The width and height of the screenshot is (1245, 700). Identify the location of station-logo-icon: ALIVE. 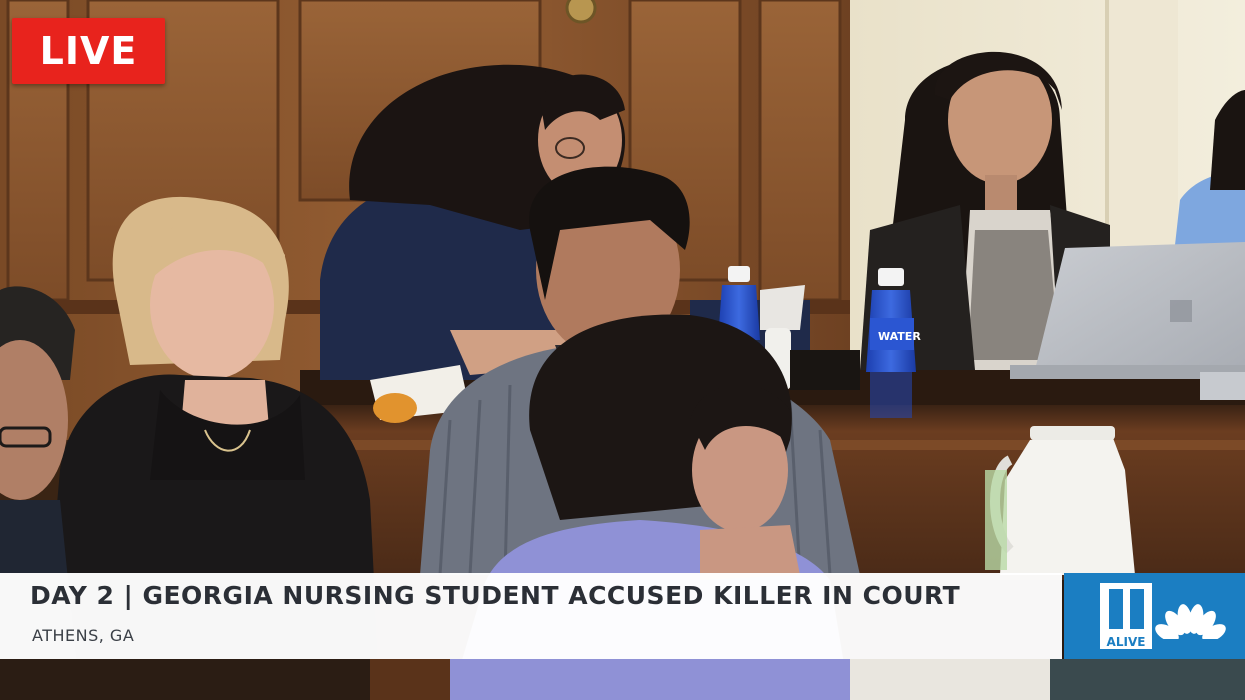
(1163, 616).